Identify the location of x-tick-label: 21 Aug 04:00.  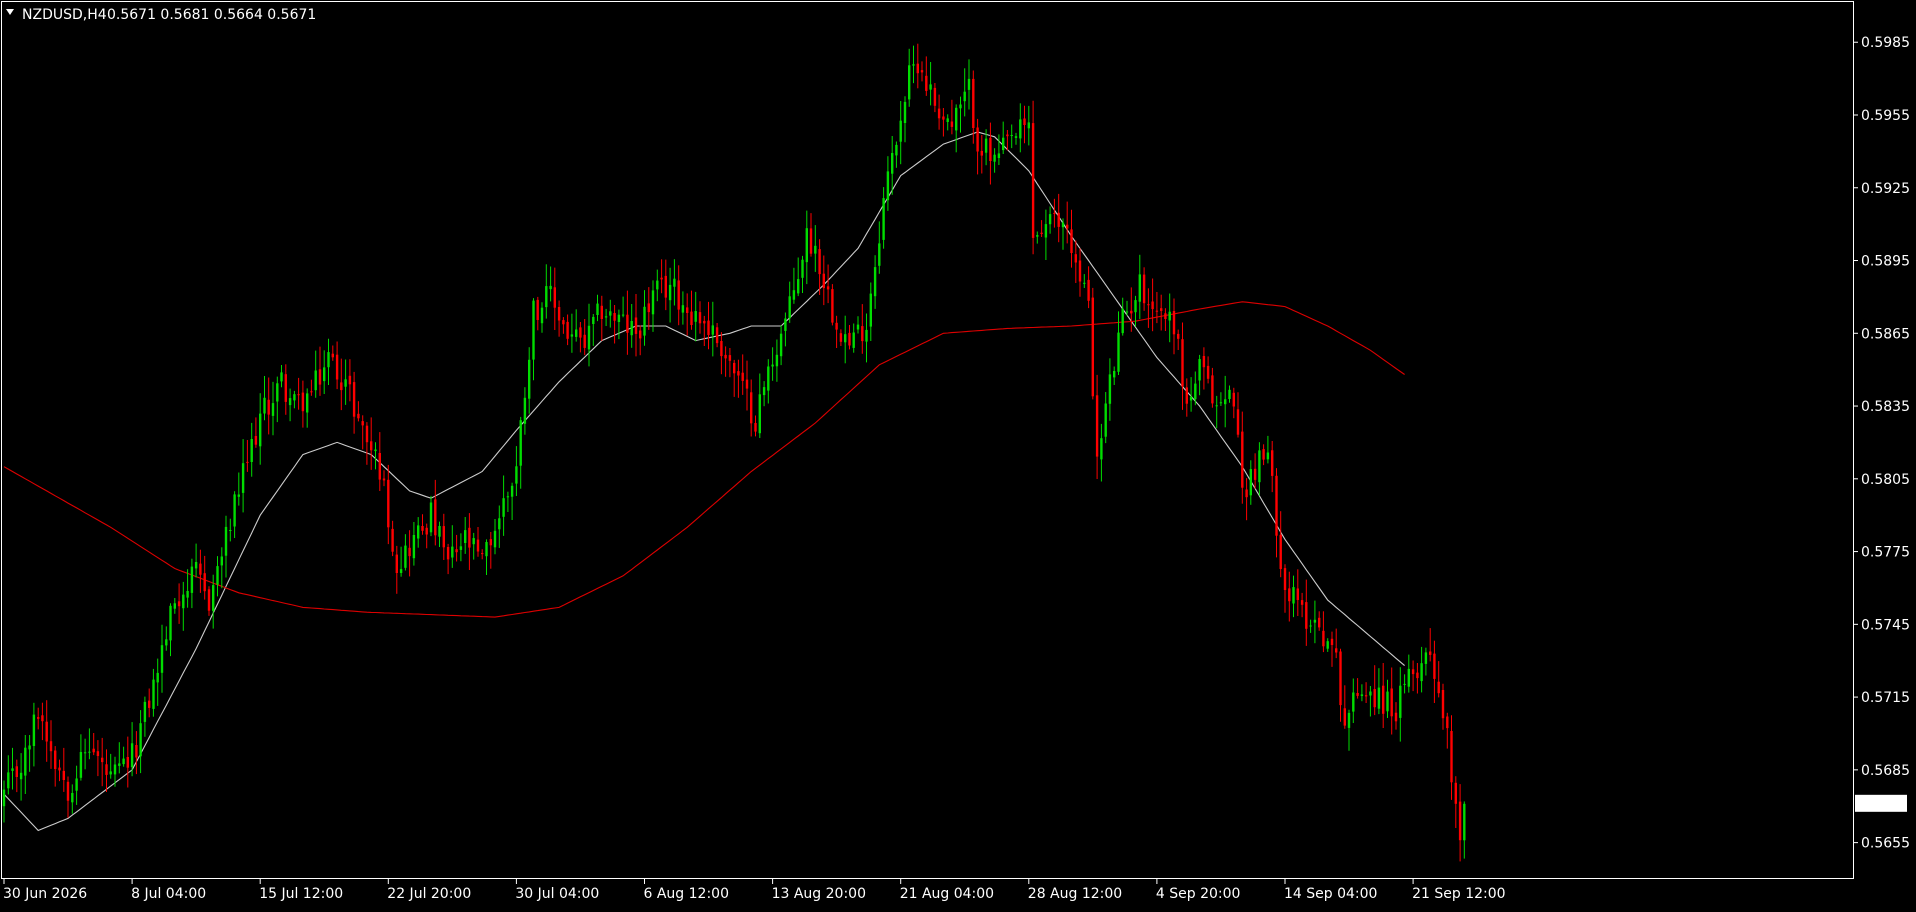
(947, 894).